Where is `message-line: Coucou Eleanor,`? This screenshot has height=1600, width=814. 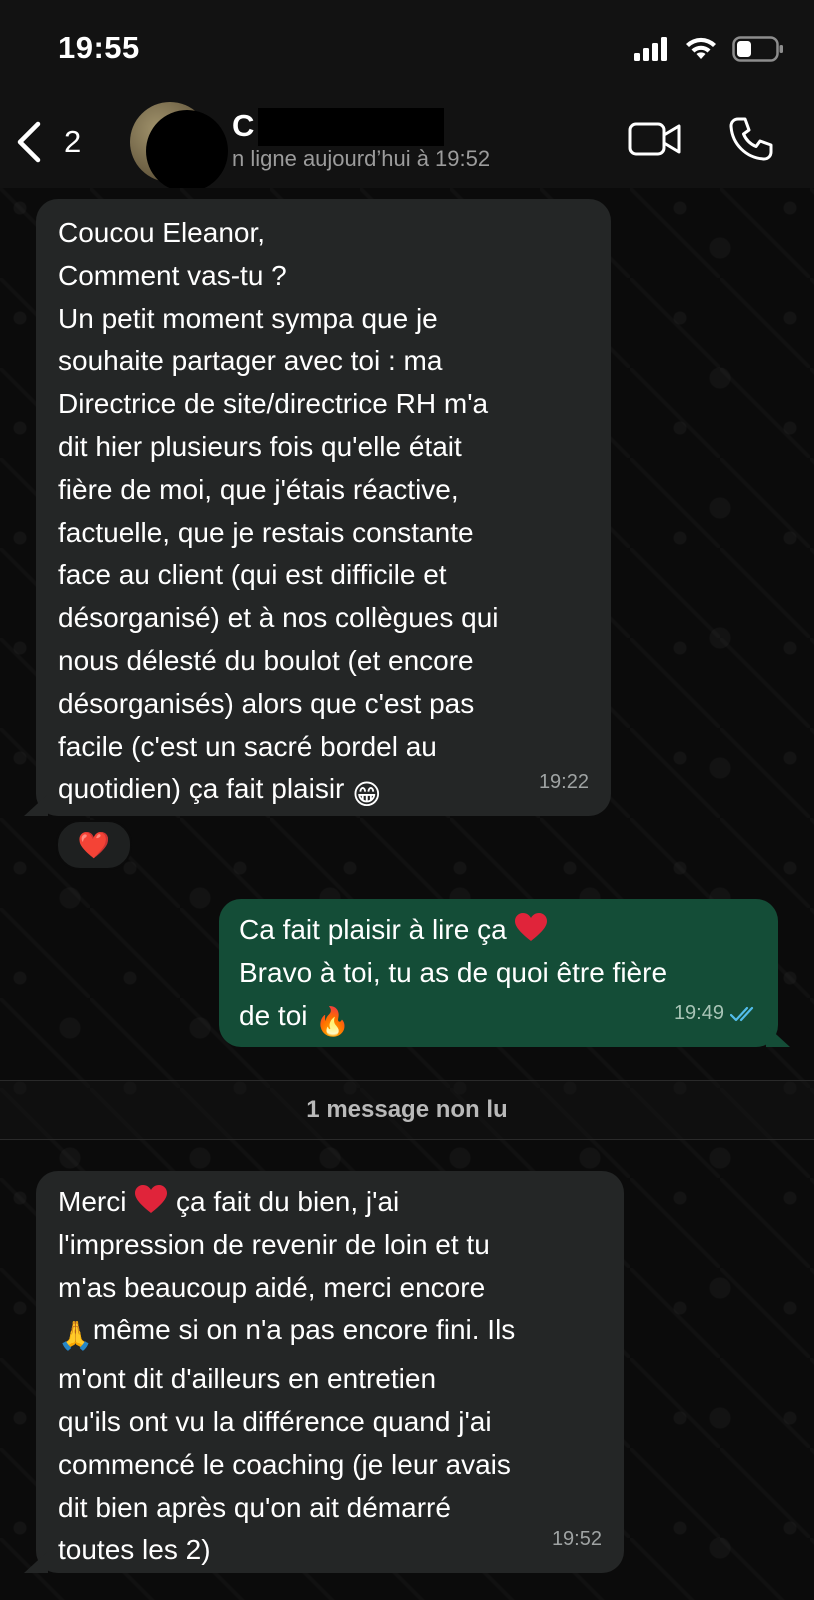 message-line: Coucou Eleanor, is located at coordinates (162, 232).